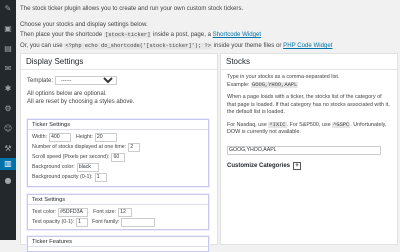 Image resolution: width=400 pixels, height=252 pixels. What do you see at coordinates (86, 80) in the screenshot?
I see `template-select: ------` at bounding box center [86, 80].